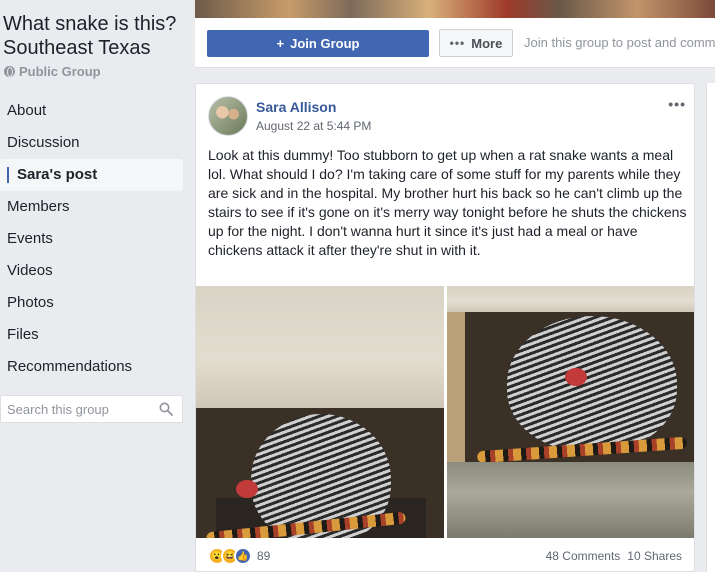  What do you see at coordinates (91, 175) in the screenshot?
I see `sidebar-item-saras-post: Sara's post` at bounding box center [91, 175].